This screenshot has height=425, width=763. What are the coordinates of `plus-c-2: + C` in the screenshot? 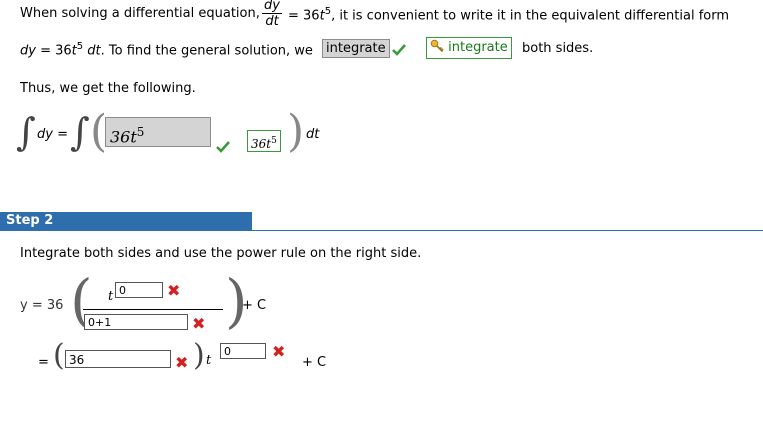 It's located at (314, 362).